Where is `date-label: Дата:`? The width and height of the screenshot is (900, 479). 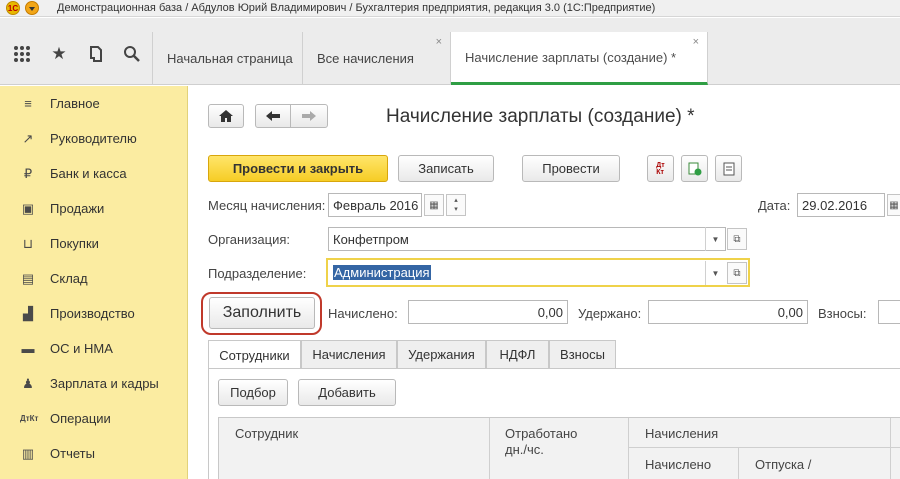 date-label: Дата: is located at coordinates (774, 205).